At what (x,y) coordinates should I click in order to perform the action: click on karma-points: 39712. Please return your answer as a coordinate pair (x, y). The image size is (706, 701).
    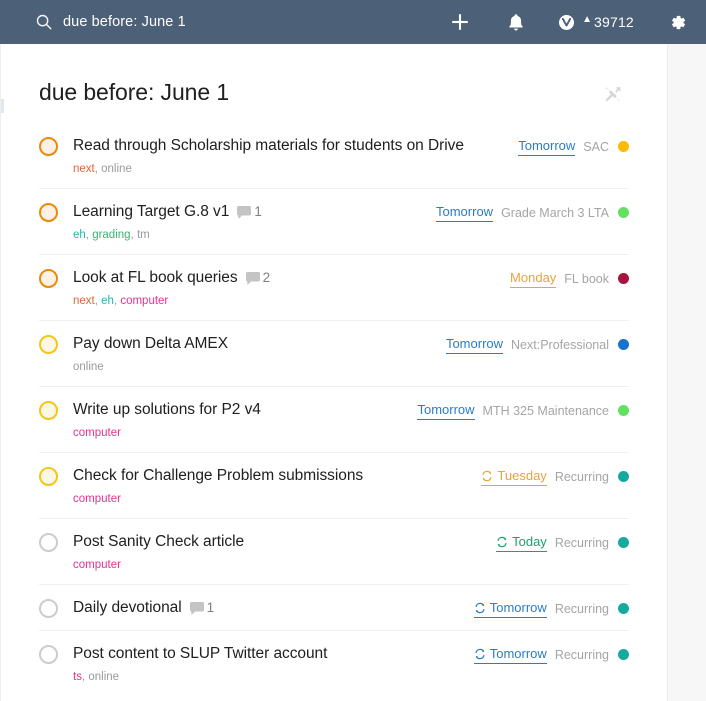
    Looking at the image, I should click on (613, 22).